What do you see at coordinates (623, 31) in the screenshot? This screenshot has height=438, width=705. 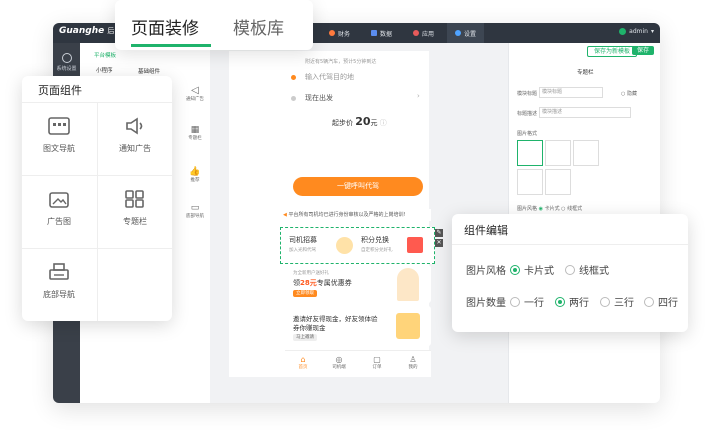 I see `avatar` at bounding box center [623, 31].